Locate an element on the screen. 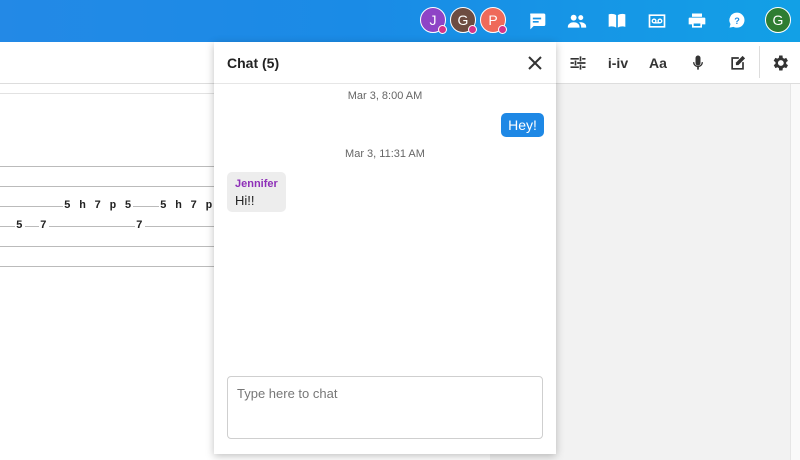 Image resolution: width=800 pixels, height=460 pixels. book-icon is located at coordinates (617, 21).